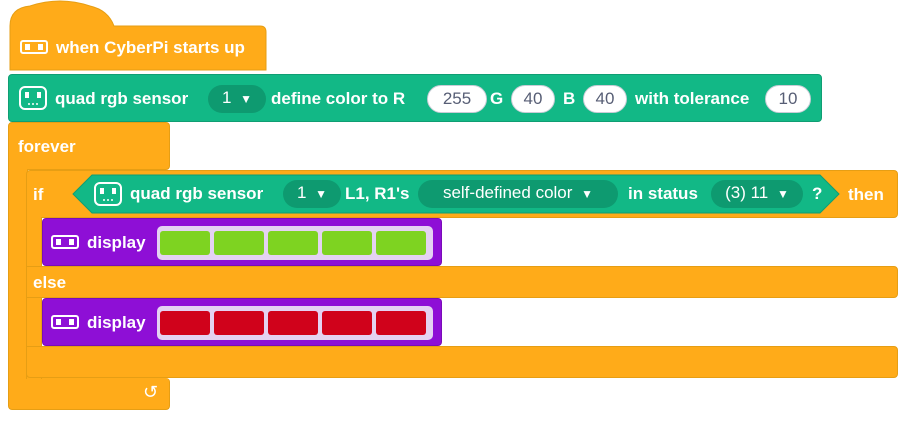 This screenshot has width=907, height=421. I want to click on color-option-dropdown: self-defined color ▼, so click(518, 194).